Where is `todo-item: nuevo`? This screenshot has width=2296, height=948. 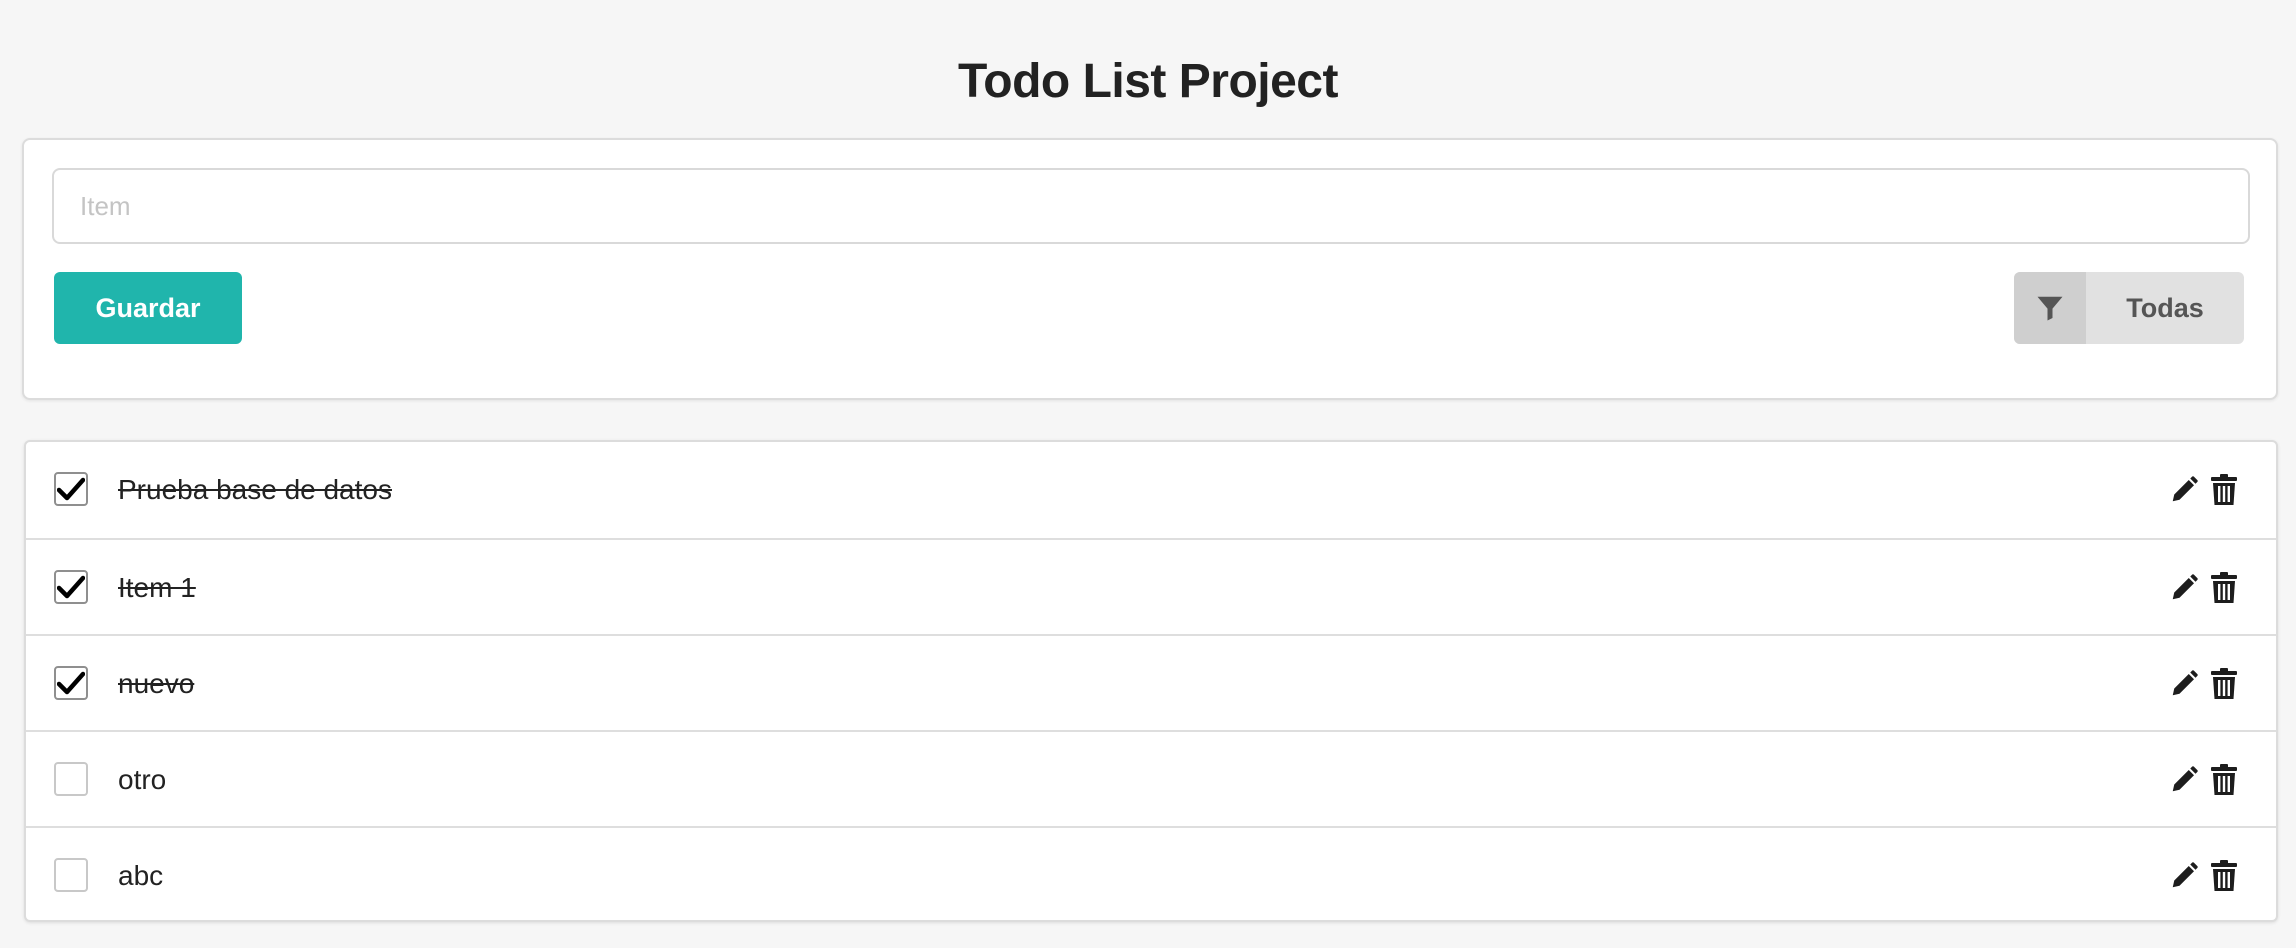
todo-item: nuevo is located at coordinates (1151, 682).